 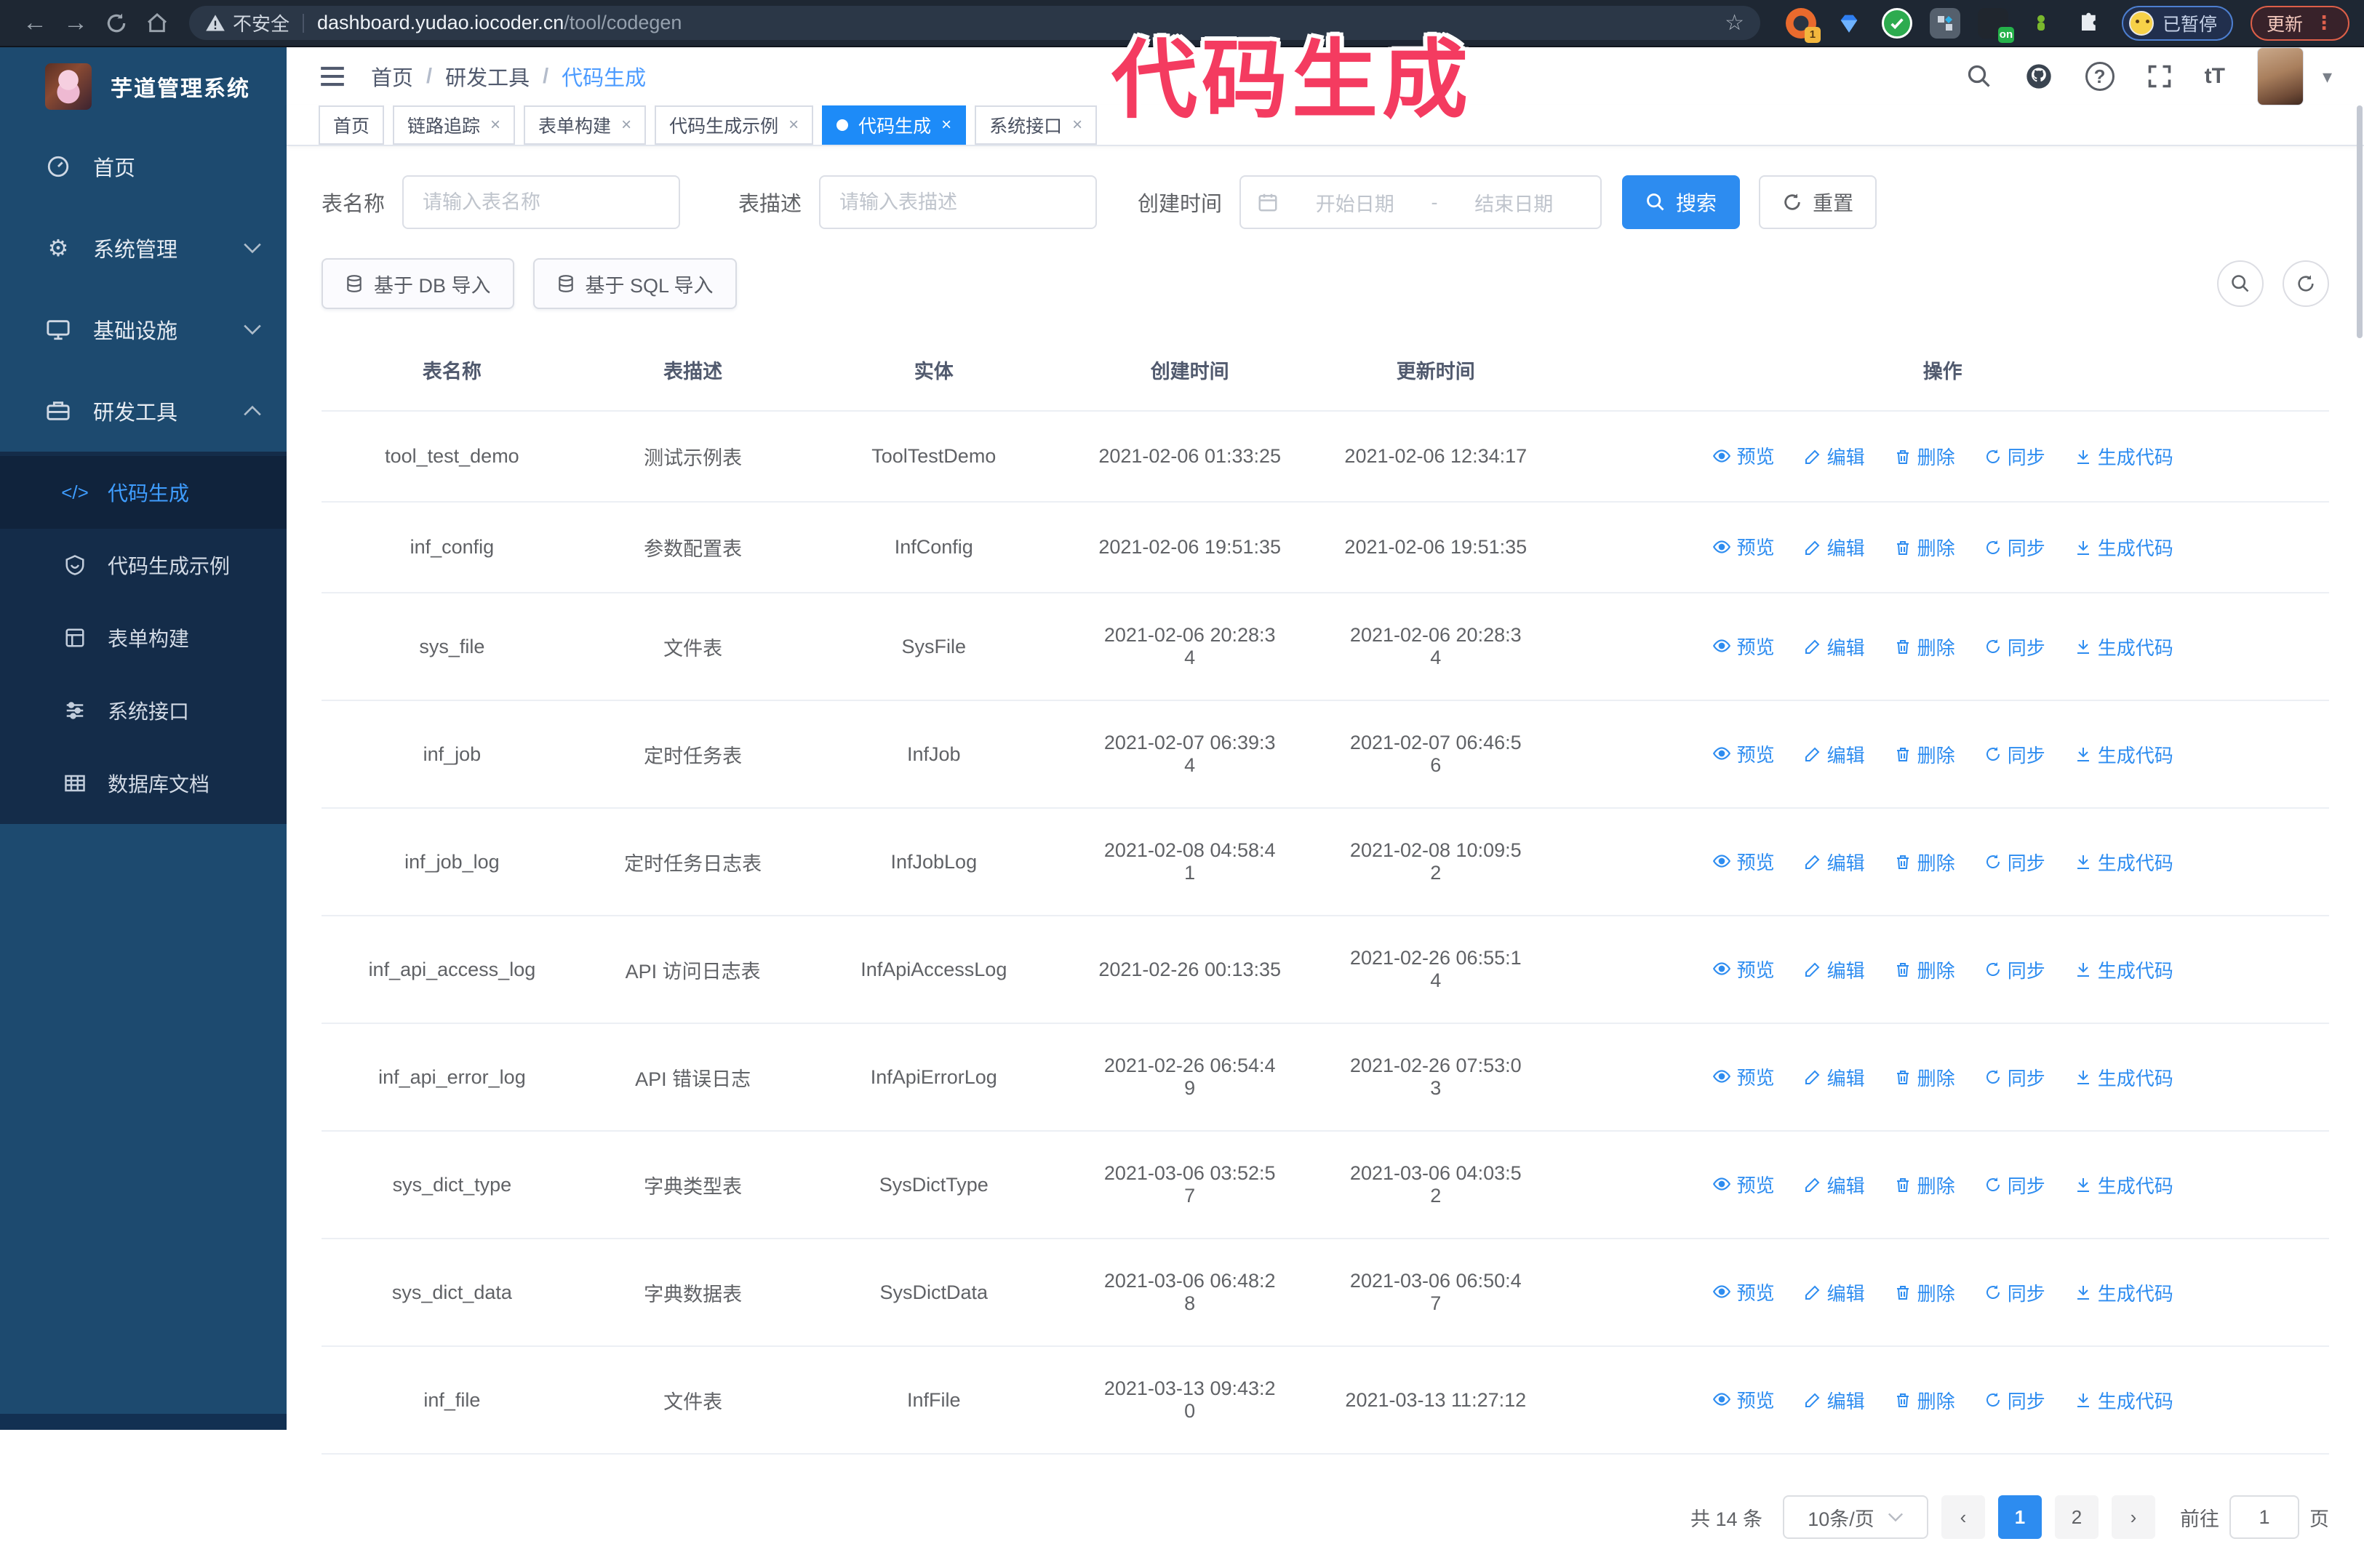 I want to click on hamburger-icon, so click(x=332, y=76).